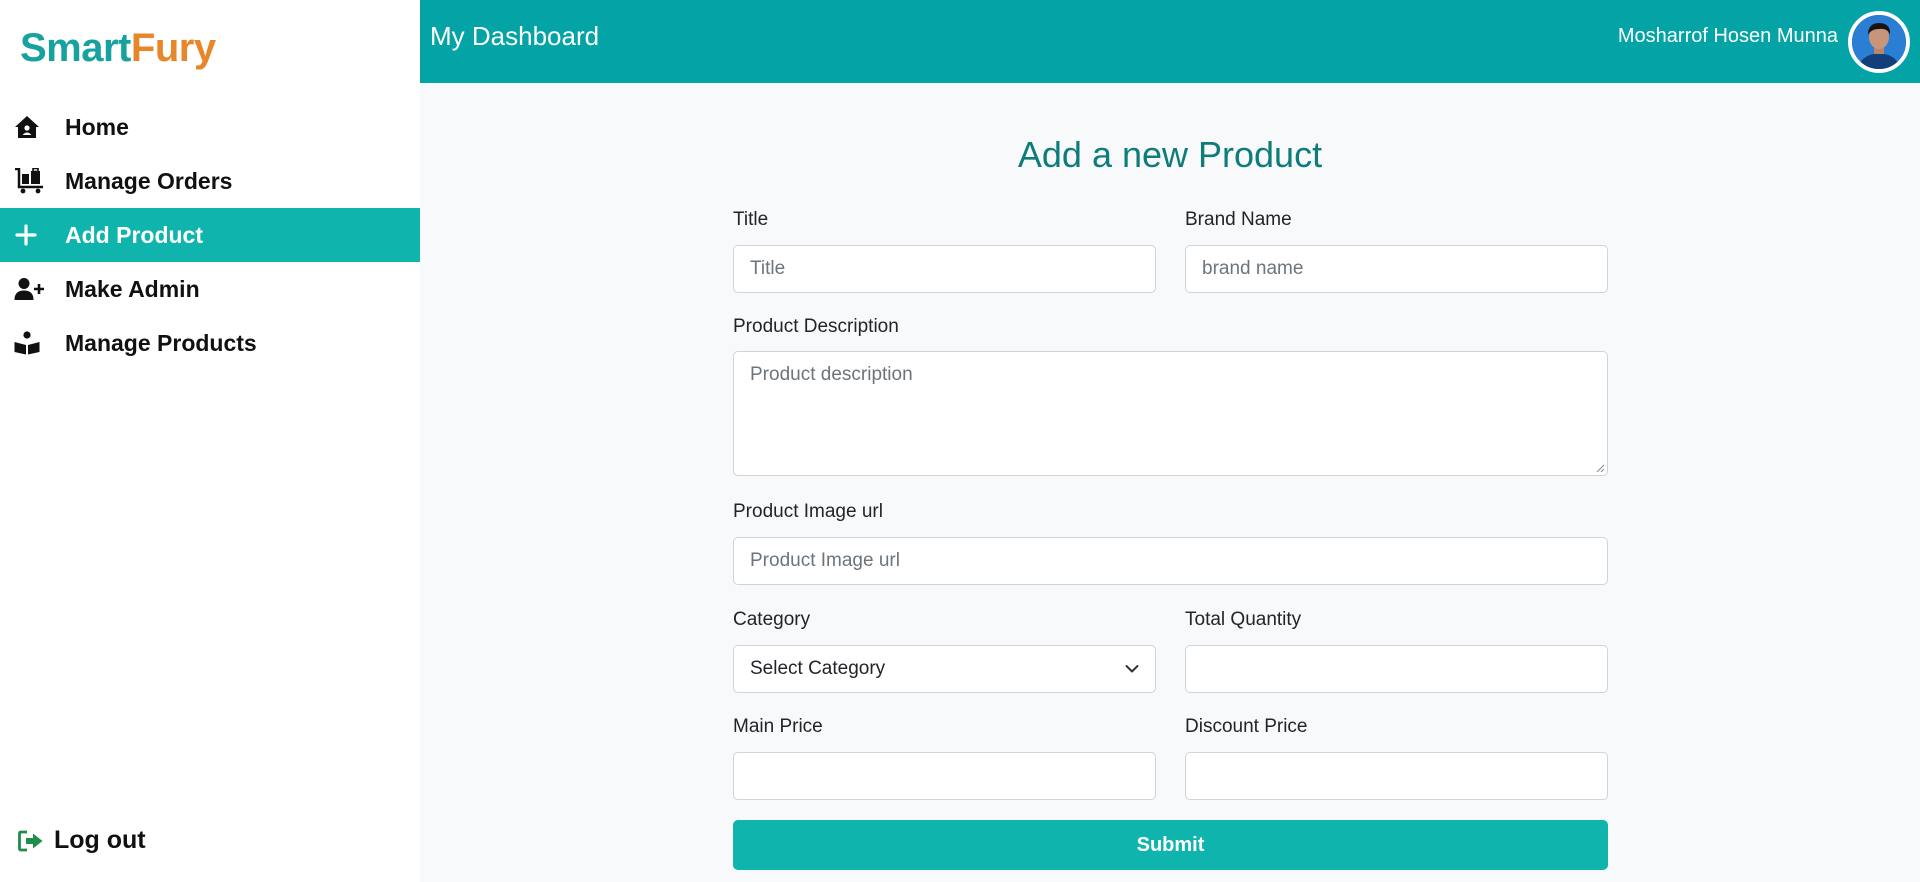  Describe the element at coordinates (210, 289) in the screenshot. I see `sidebar-item-make-admin: Make Admin` at that location.